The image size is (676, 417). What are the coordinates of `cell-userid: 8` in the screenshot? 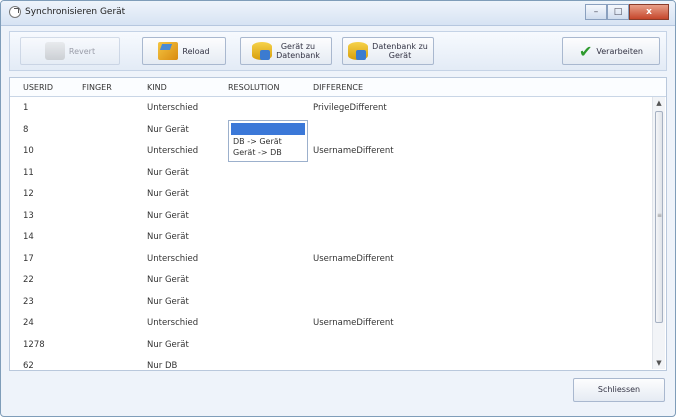 It's located at (26, 129).